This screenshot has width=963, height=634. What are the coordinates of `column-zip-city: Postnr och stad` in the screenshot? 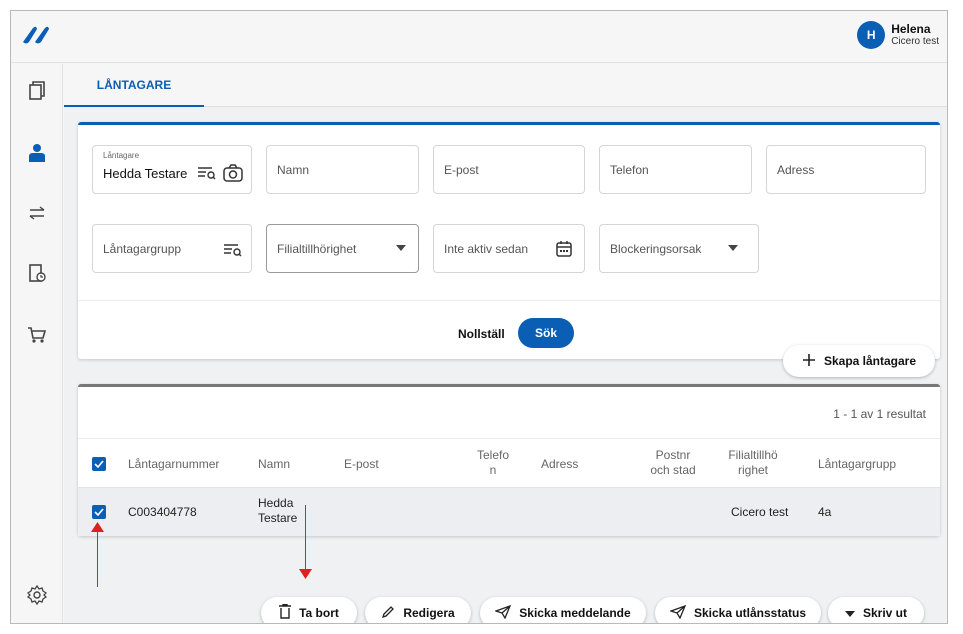 It's located at (673, 463).